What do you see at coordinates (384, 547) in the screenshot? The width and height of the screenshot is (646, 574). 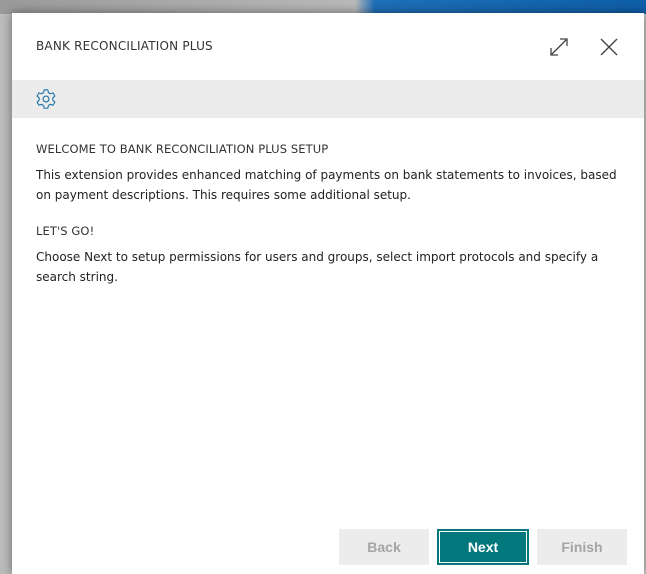 I see `back-button: Back` at bounding box center [384, 547].